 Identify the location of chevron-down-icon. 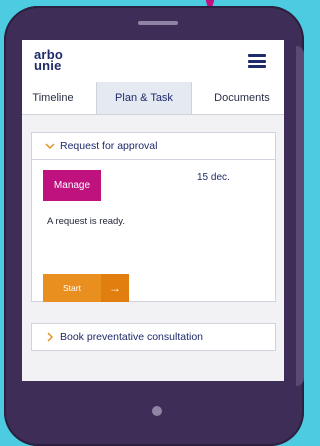
(50, 146).